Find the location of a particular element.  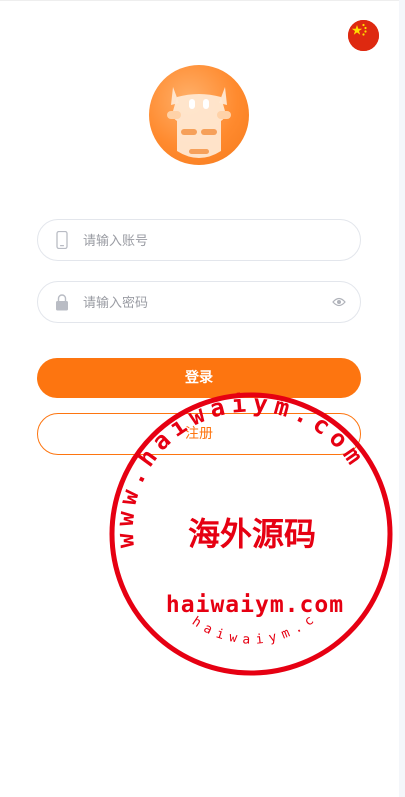

watermark-center-cn: 海外源码 is located at coordinates (252, 534).